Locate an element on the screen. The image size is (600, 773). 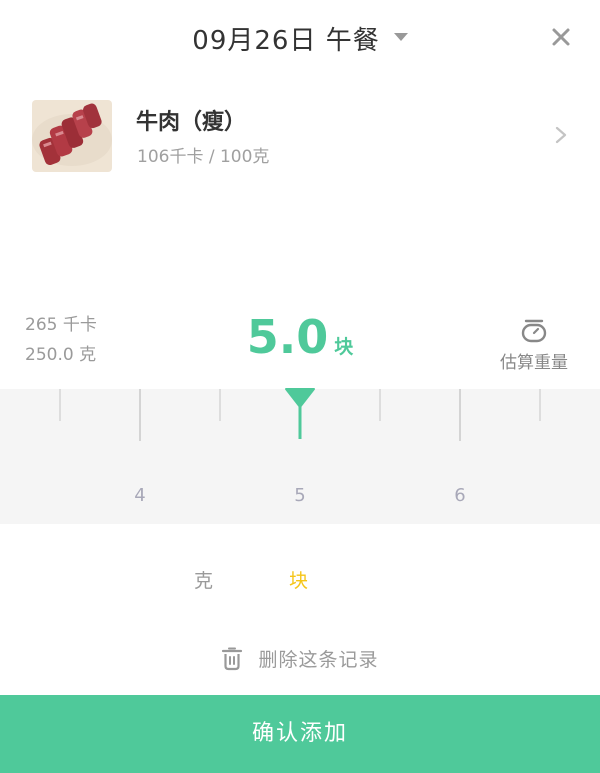
ruler-label: 5 is located at coordinates (300, 495).